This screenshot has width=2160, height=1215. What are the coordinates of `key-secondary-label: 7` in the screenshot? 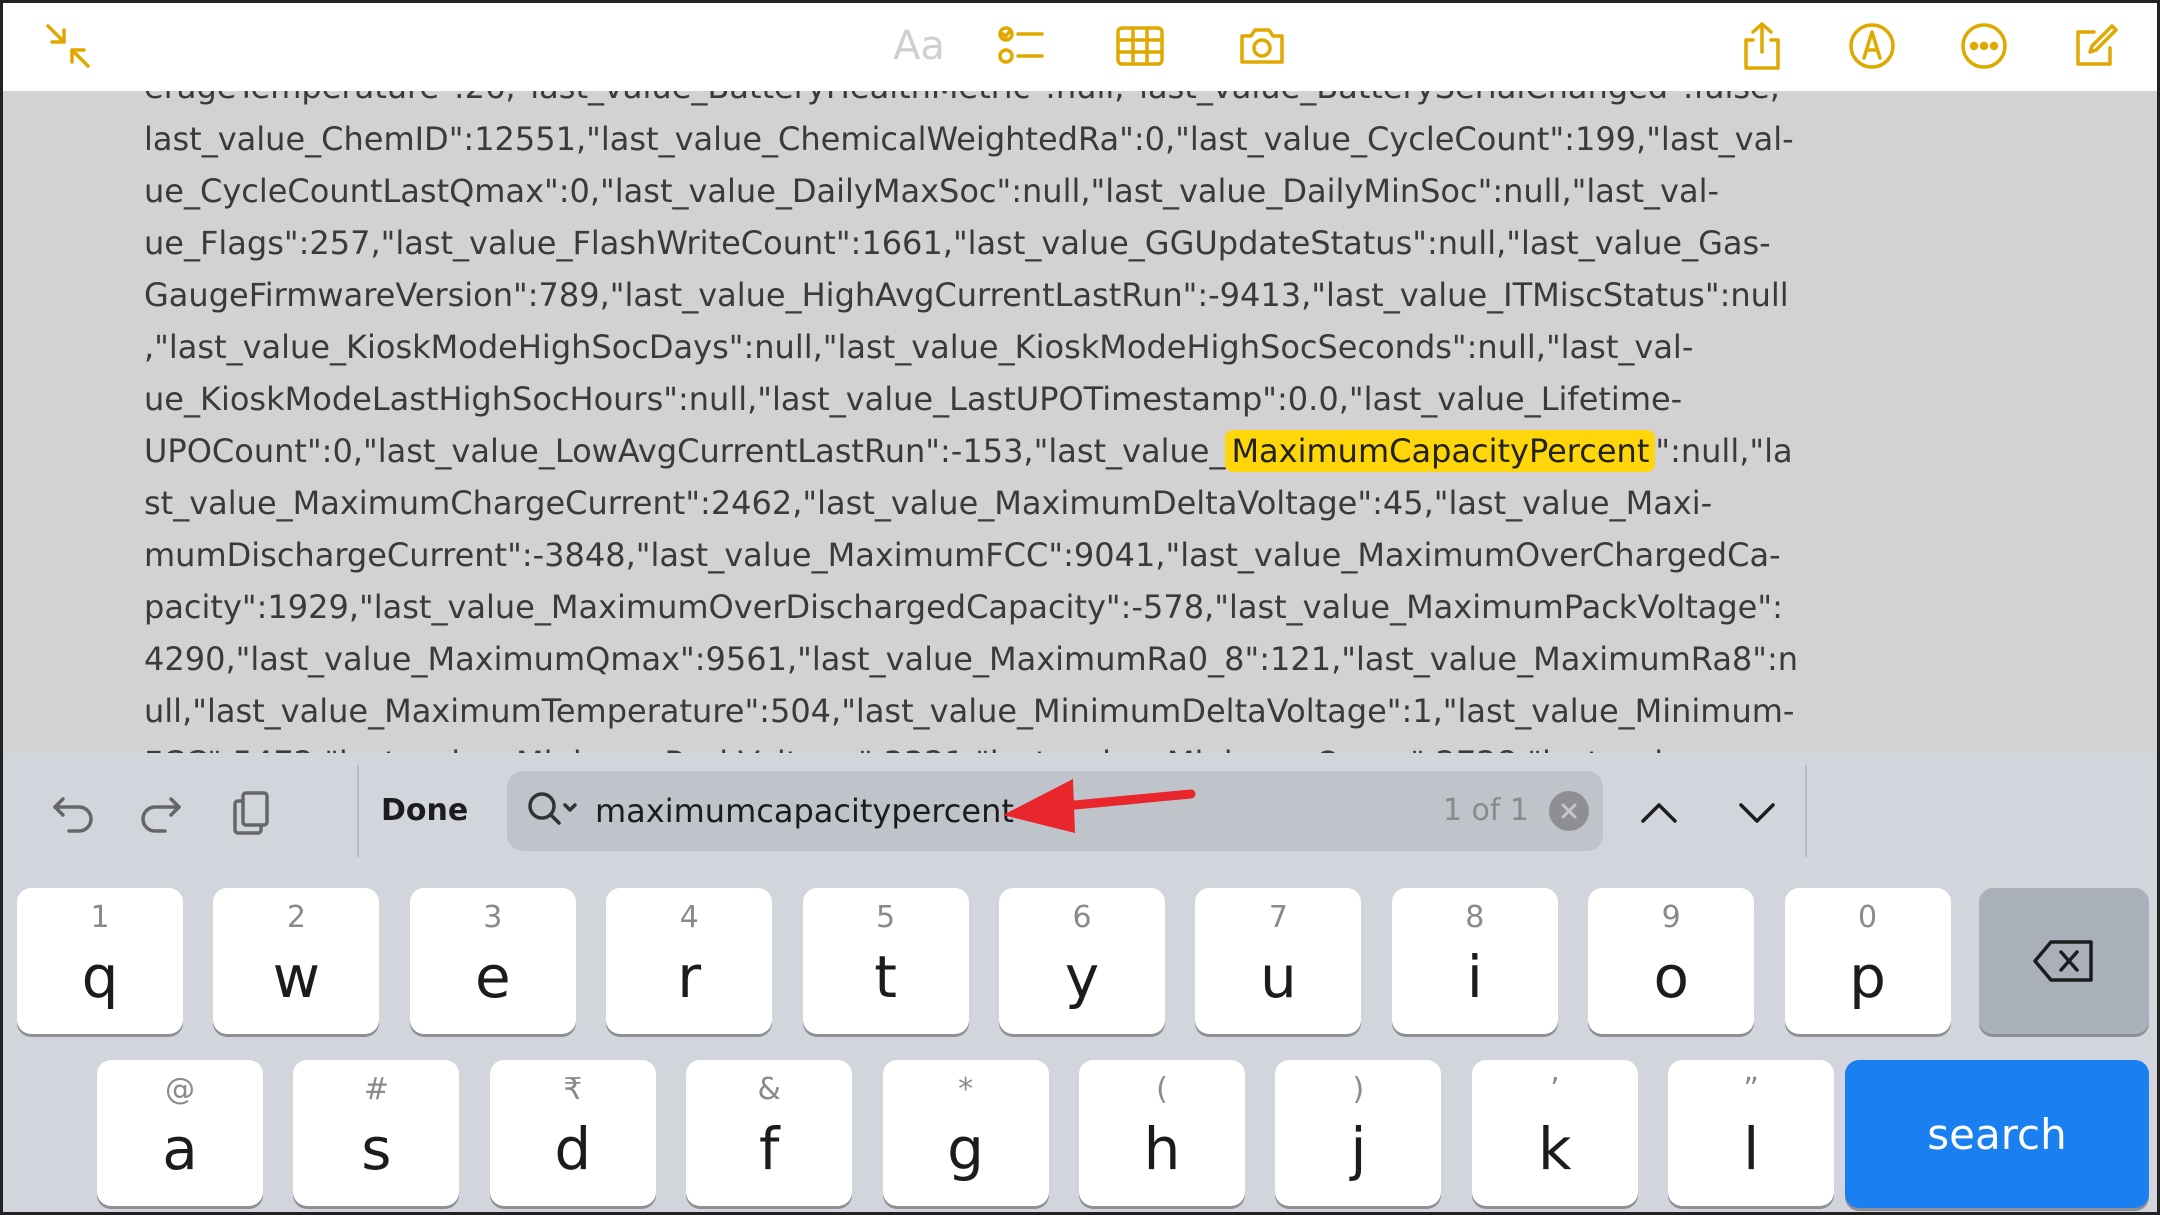 It's located at (1278, 917).